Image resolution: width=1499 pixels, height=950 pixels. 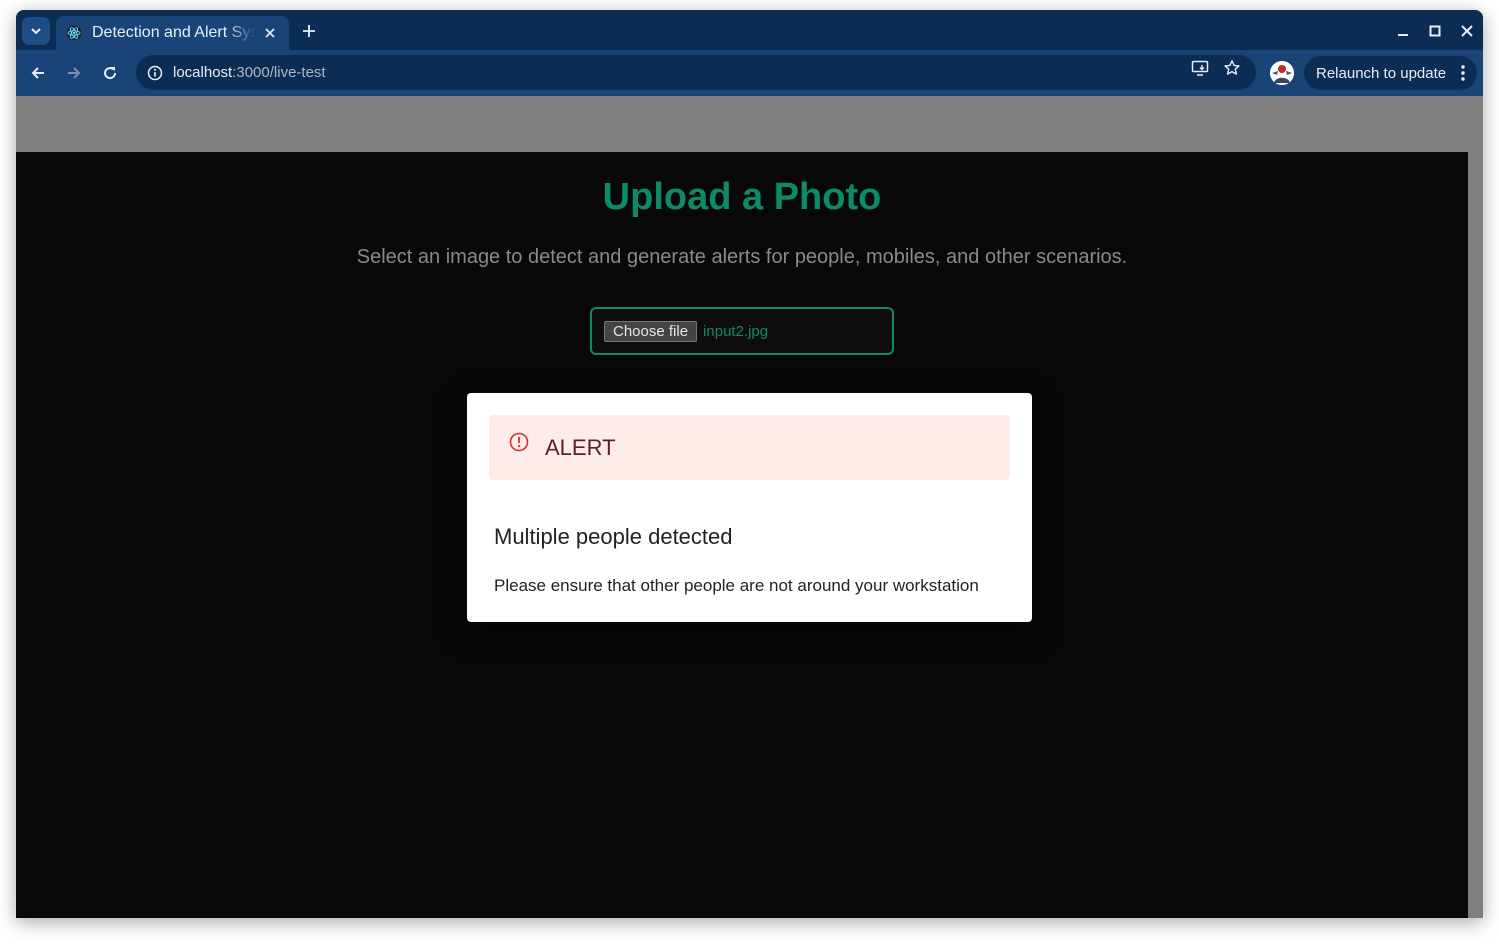 I want to click on page-title: Upload a Photo, so click(x=742, y=197).